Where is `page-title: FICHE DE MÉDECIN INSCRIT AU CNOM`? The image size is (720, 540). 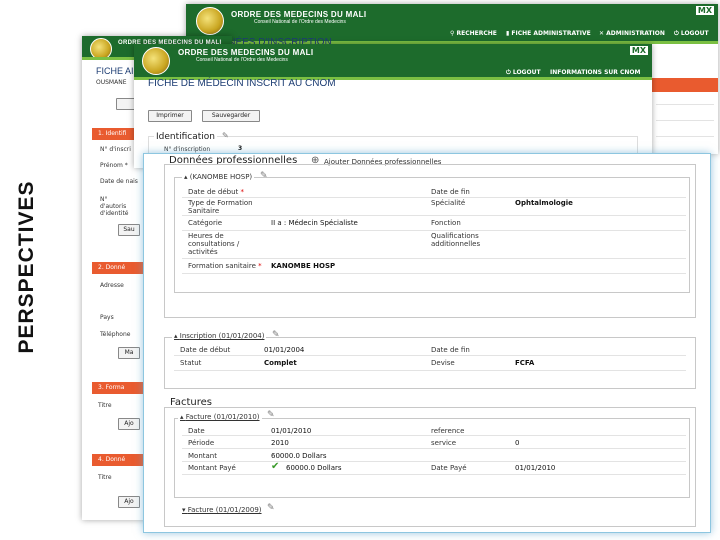
page-title: FICHE DE MÉDECIN INSCRIT AU CNOM is located at coordinates (242, 83).